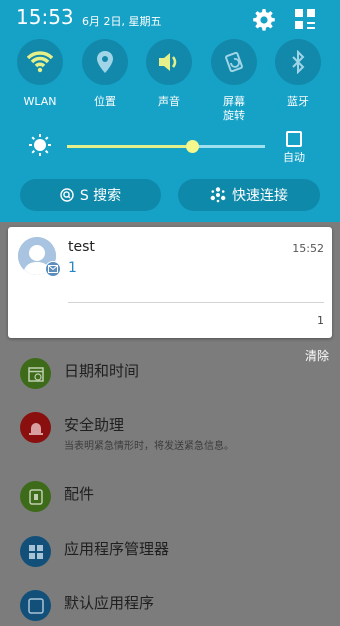 The width and height of the screenshot is (340, 626). What do you see at coordinates (320, 320) in the screenshot?
I see `notification-count: 1` at bounding box center [320, 320].